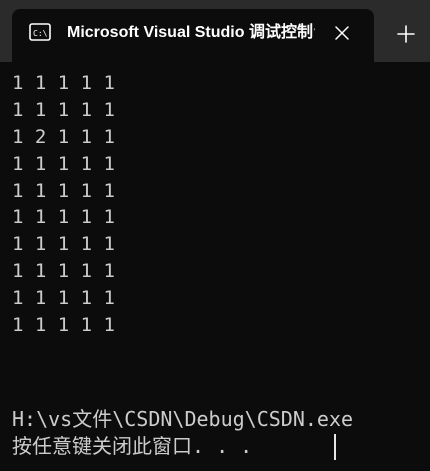 This screenshot has height=471, width=430. I want to click on output-line: 1 2 1 1 1, so click(63, 136).